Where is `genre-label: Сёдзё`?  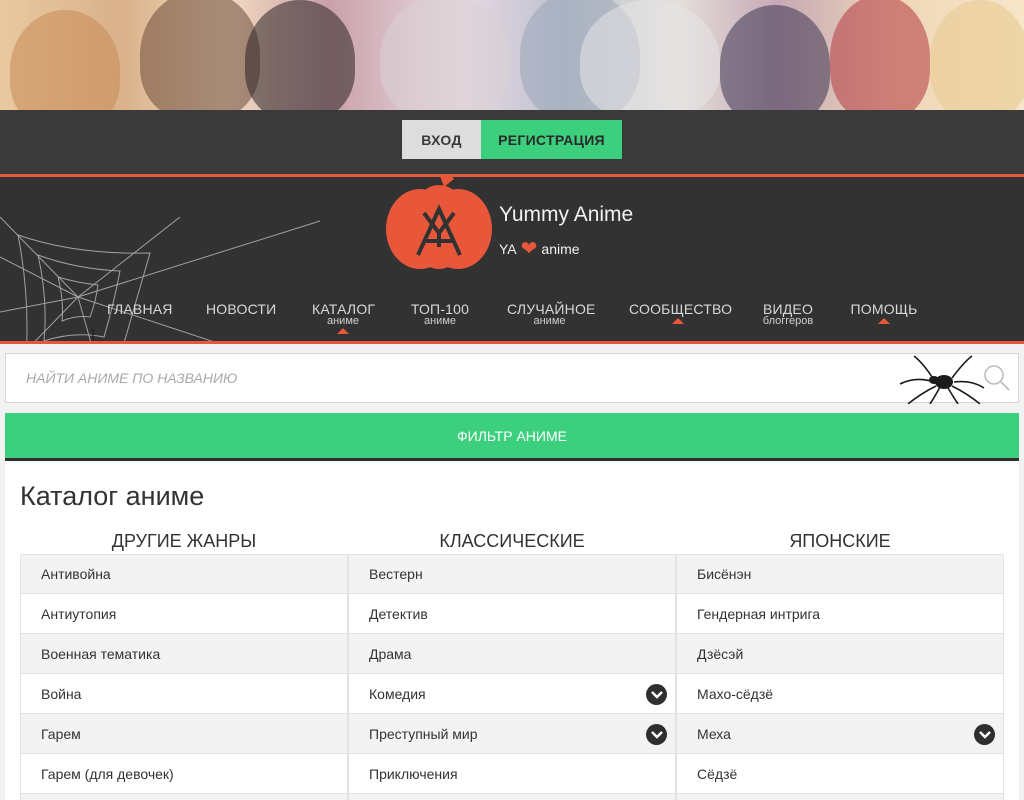 genre-label: Сёдзё is located at coordinates (717, 773).